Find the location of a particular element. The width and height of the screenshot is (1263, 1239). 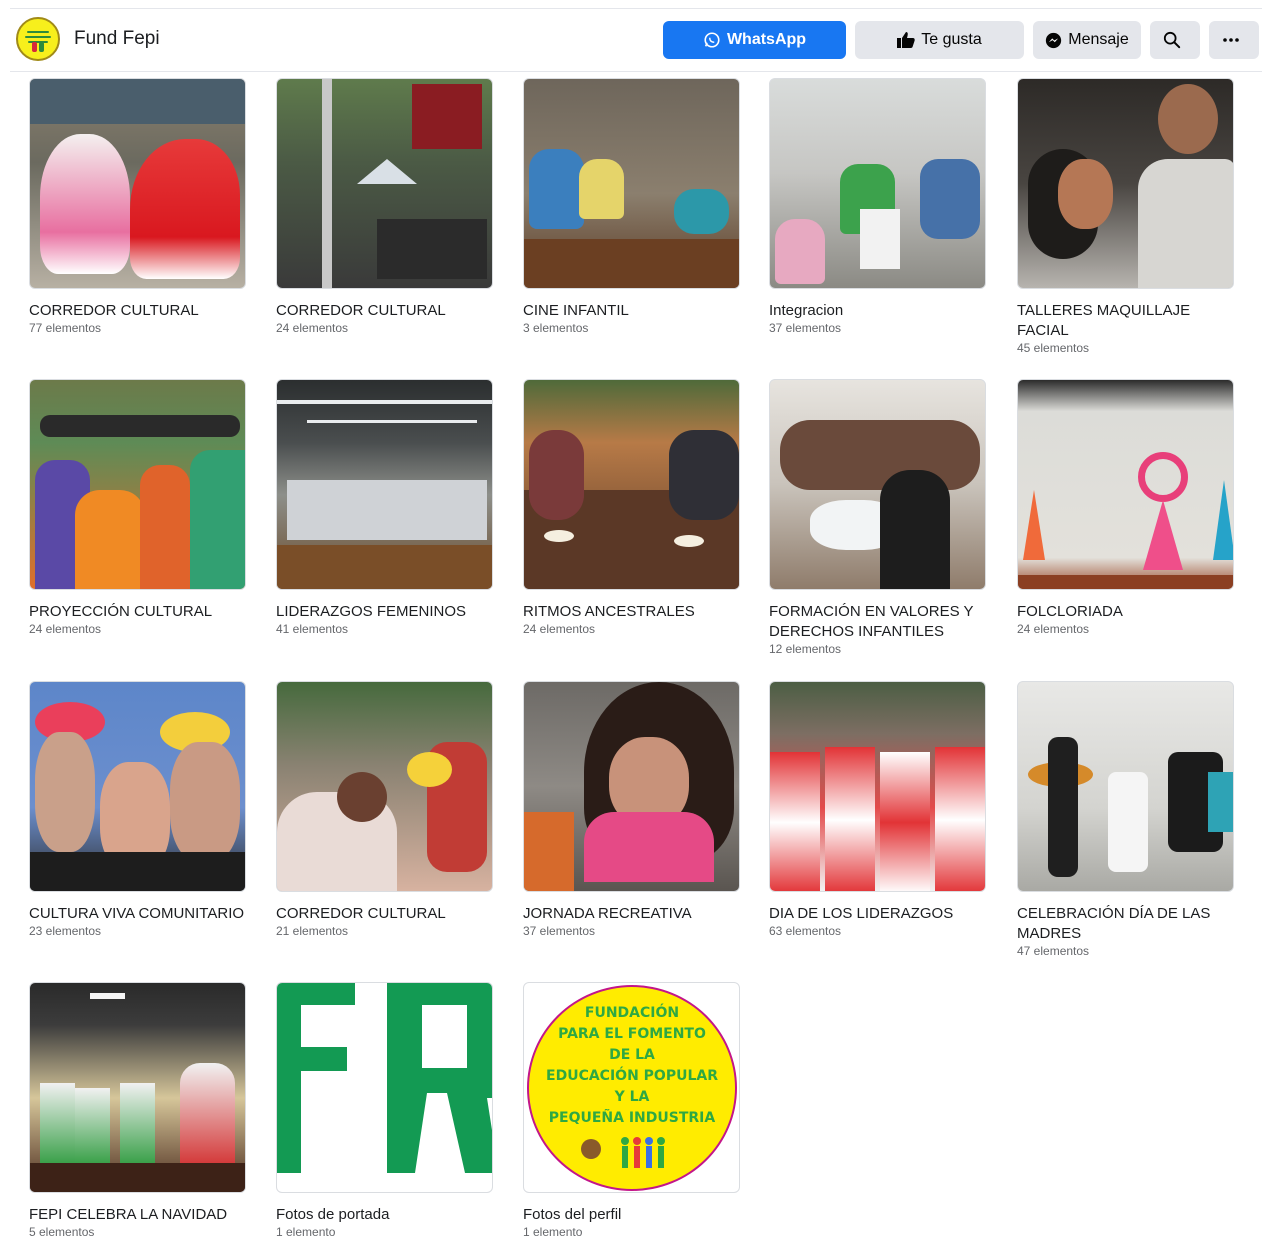

album-card: Integracion 37 elementos is located at coordinates (877, 207).